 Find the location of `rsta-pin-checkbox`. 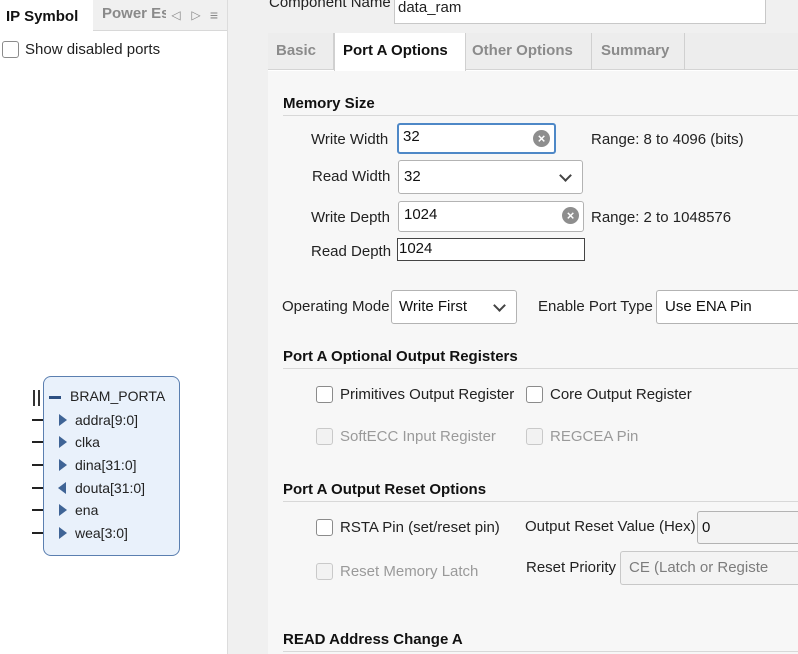

rsta-pin-checkbox is located at coordinates (324, 527).